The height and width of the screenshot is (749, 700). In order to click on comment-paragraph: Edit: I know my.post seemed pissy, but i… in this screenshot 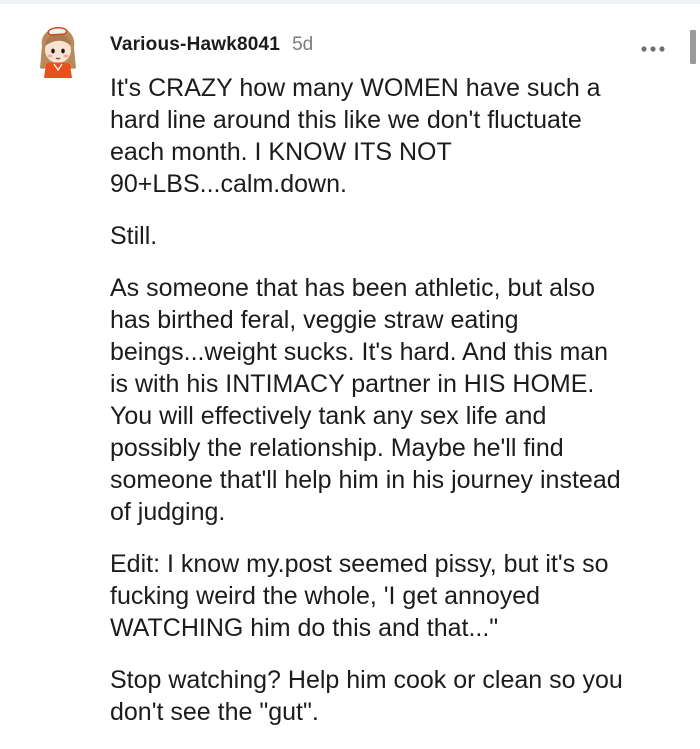, I will do `click(359, 596)`.